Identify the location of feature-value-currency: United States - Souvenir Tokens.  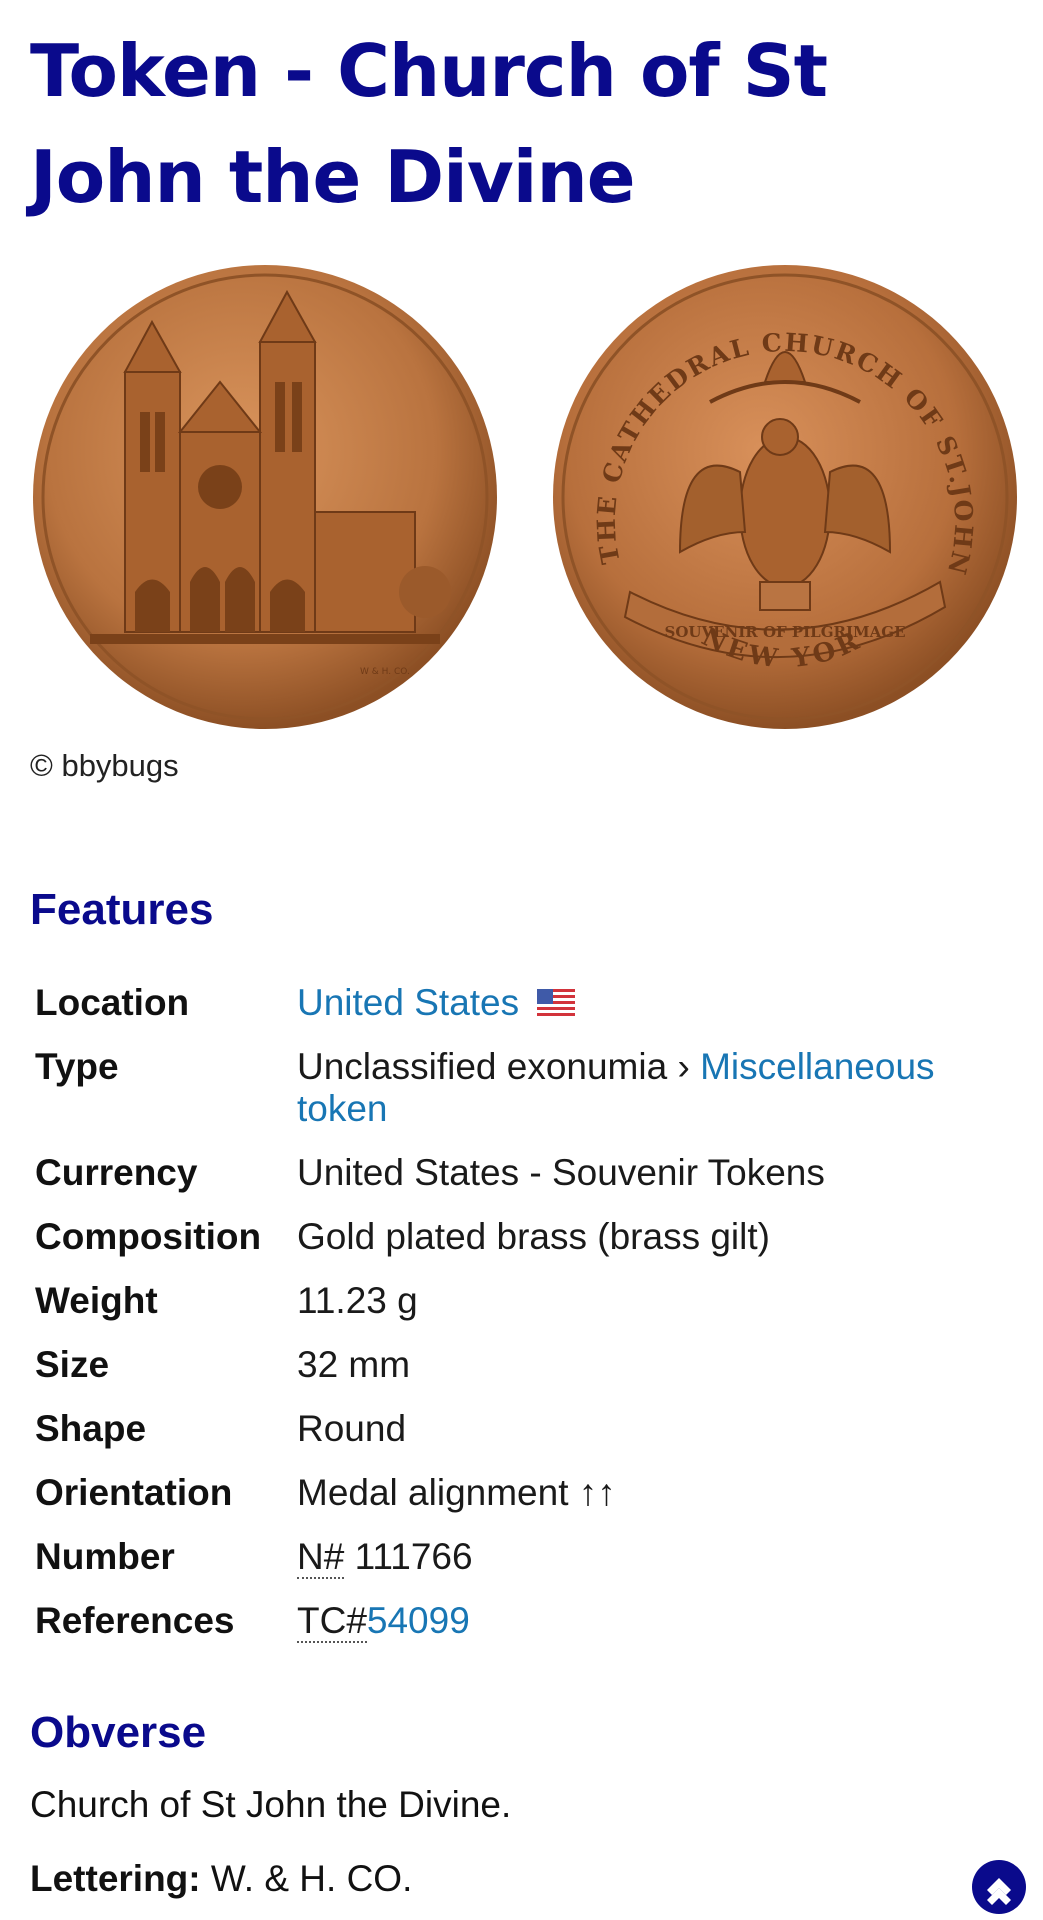
(561, 1172).